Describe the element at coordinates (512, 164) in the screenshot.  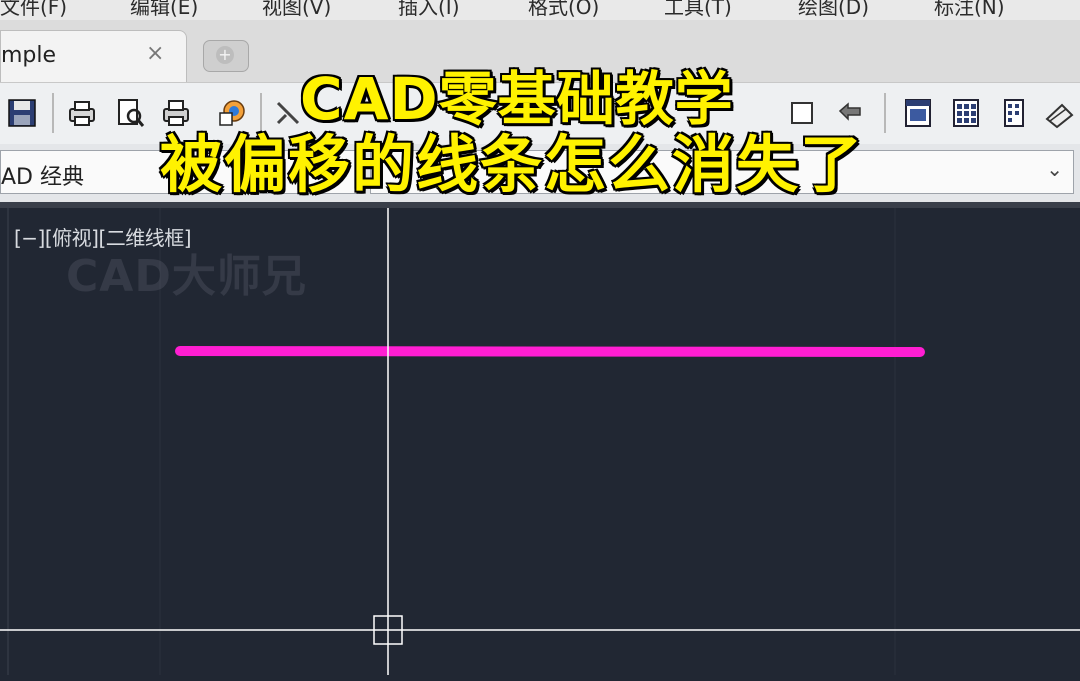
I see `overlay-title-line2: 被偏移的线条怎么消失了` at that location.